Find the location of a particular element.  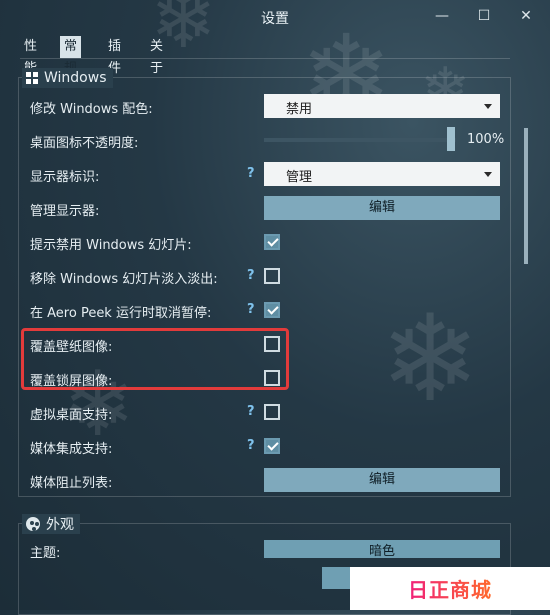

windows-color-dropdown: 禁用 is located at coordinates (382, 106).